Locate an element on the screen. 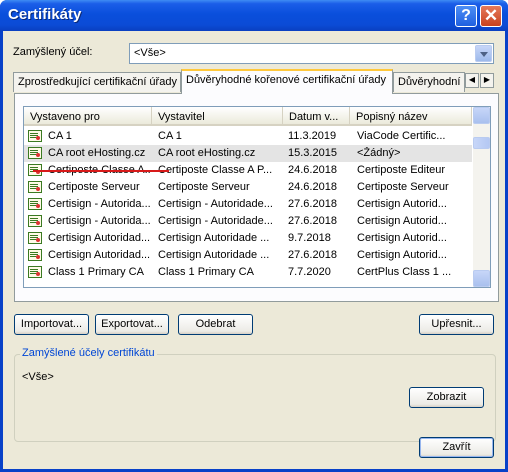 This screenshot has height=472, width=508. arrow-right-icon: ▶ is located at coordinates (487, 79).